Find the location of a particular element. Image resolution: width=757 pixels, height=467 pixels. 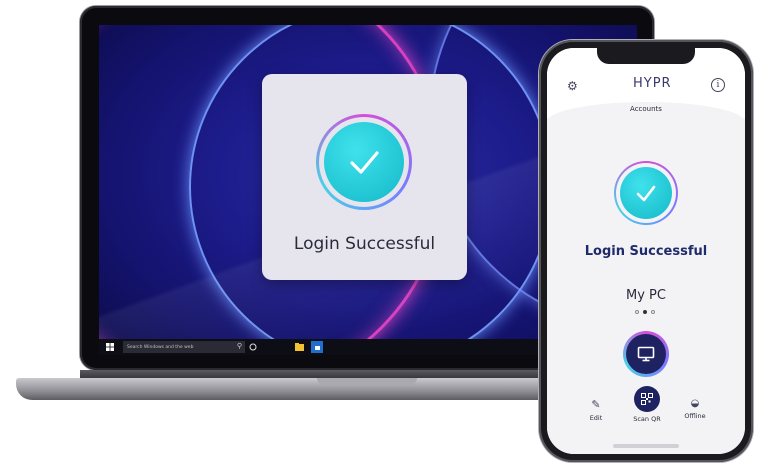

home-indicator is located at coordinates (646, 446).